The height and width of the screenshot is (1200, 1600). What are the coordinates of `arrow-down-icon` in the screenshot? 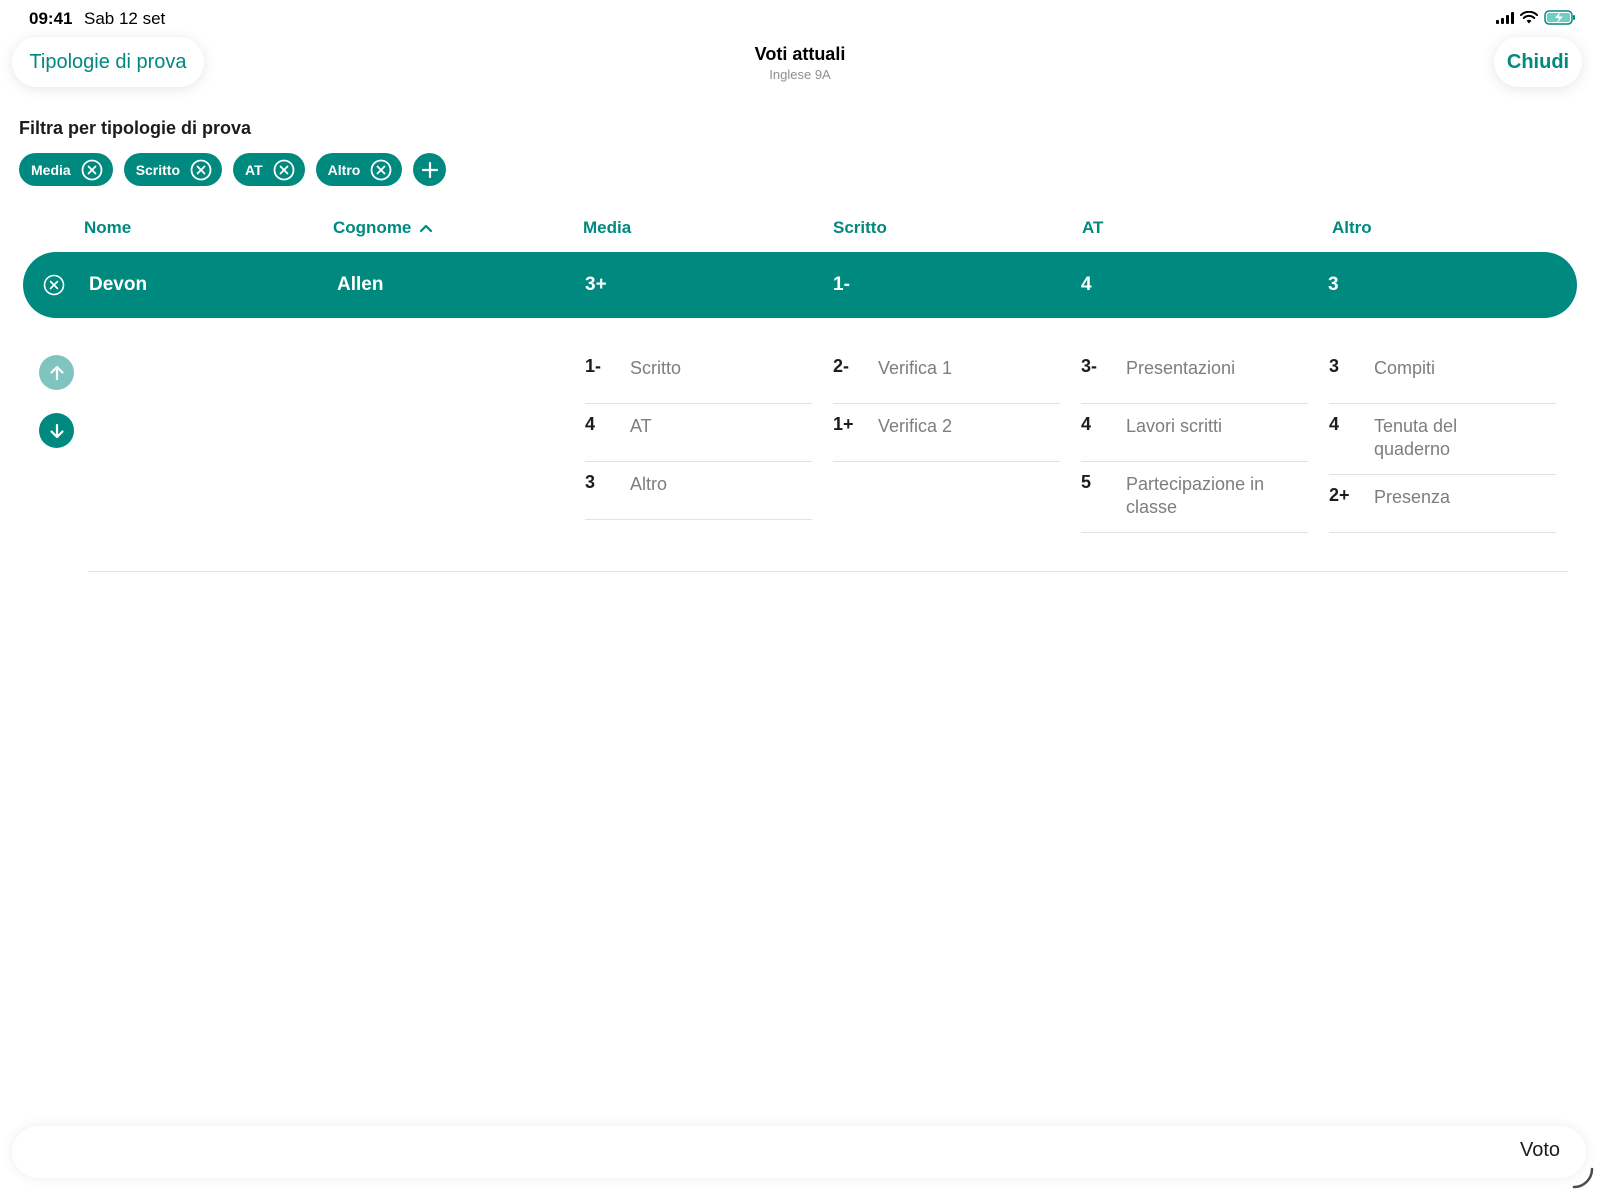 It's located at (56, 430).